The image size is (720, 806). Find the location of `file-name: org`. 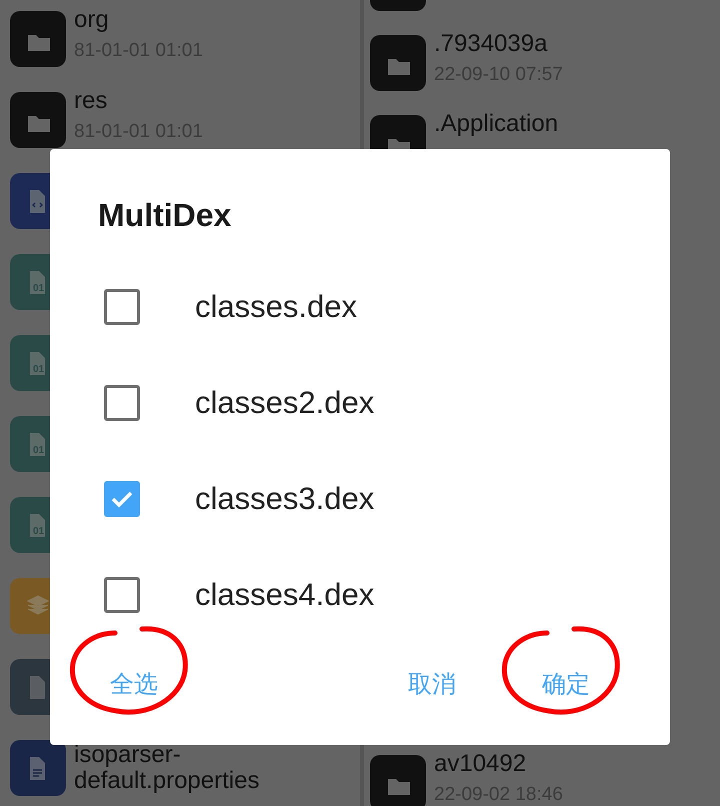

file-name: org is located at coordinates (91, 20).